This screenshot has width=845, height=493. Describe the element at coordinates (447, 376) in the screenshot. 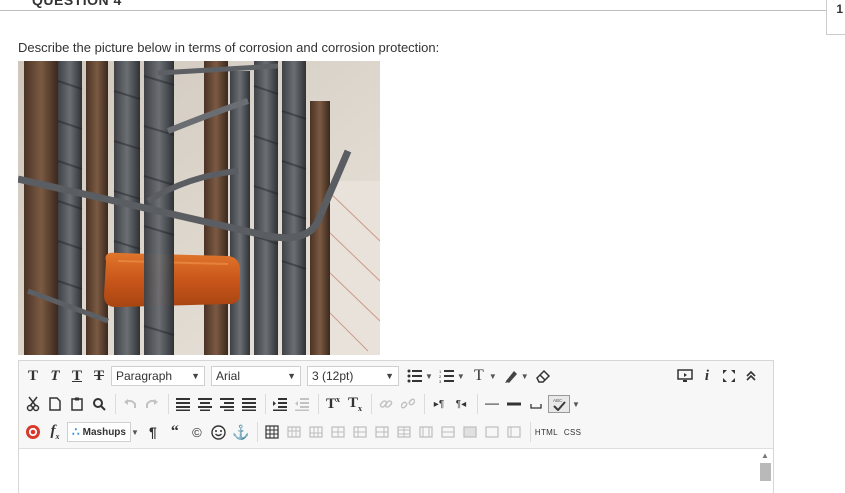

I see `numbered-list-icon: 123` at that location.